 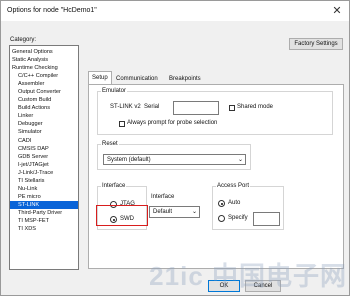 I want to click on interface-speed-select: Default ⌄, so click(x=174, y=212).